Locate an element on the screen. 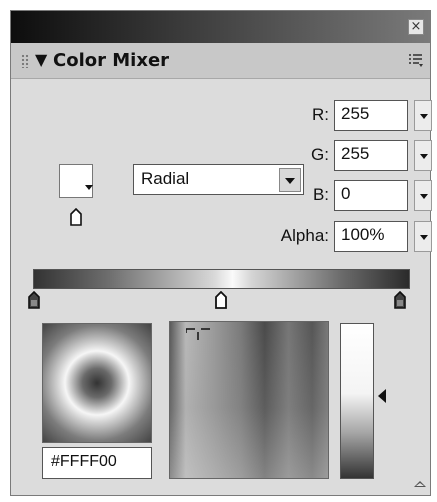  g-label: G: is located at coordinates (320, 154).